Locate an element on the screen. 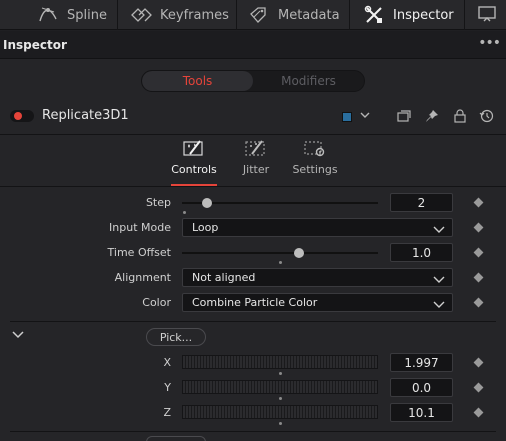 The width and height of the screenshot is (506, 441). collapse-chevron-icon is located at coordinates (18, 336).